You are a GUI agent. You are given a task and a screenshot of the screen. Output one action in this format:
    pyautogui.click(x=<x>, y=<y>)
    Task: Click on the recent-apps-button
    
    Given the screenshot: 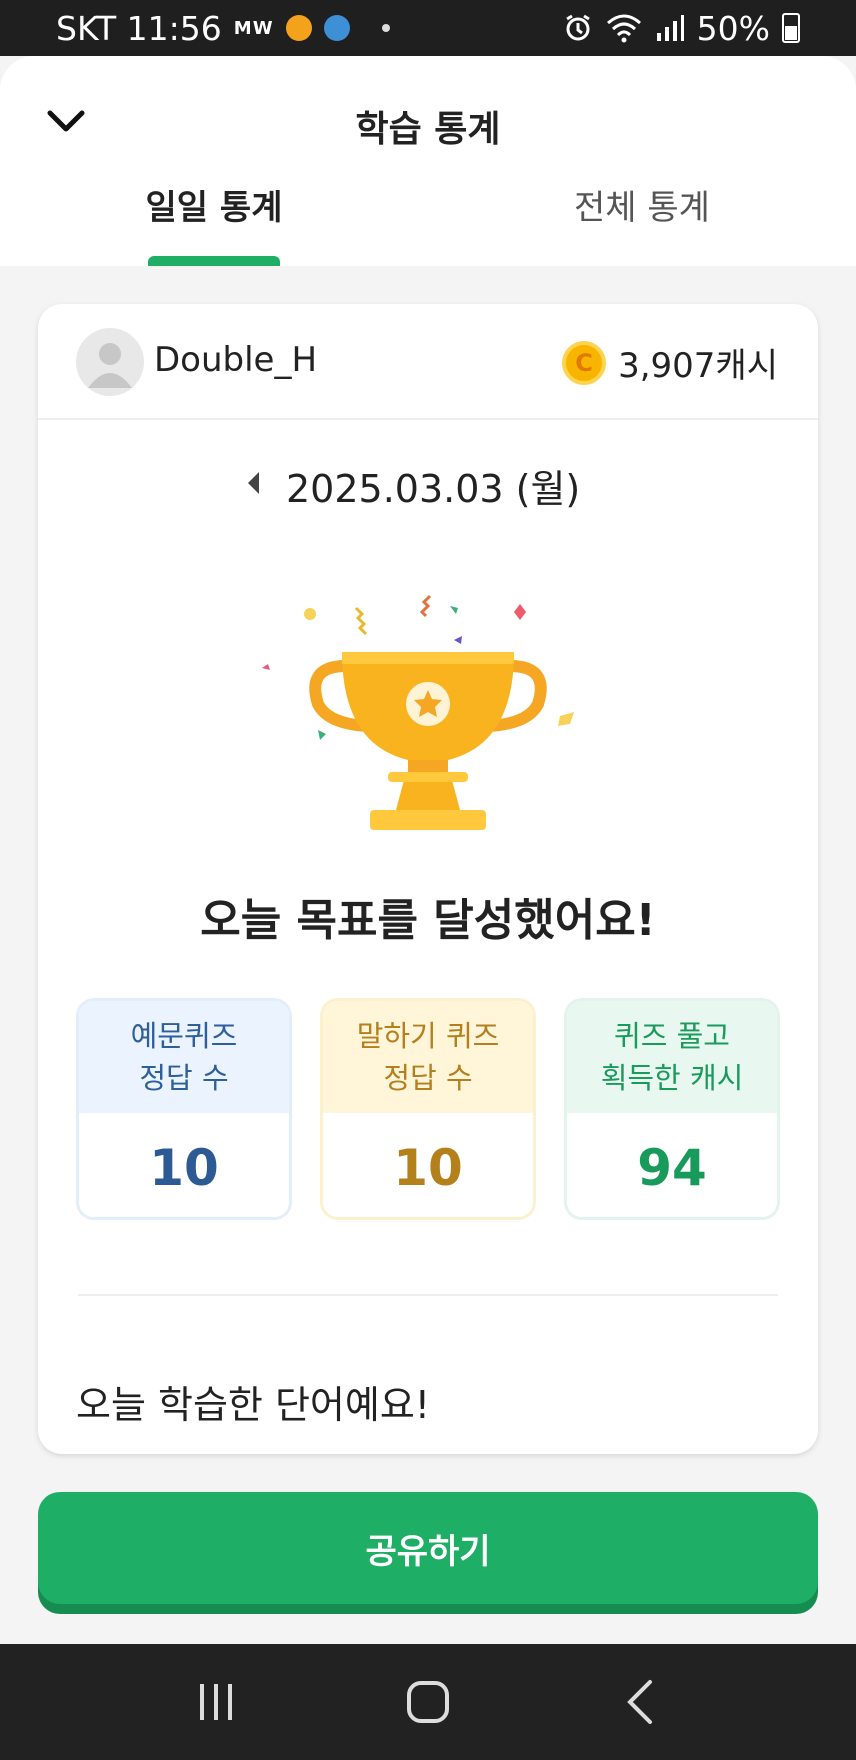 What is the action you would take?
    pyautogui.click(x=216, y=1702)
    